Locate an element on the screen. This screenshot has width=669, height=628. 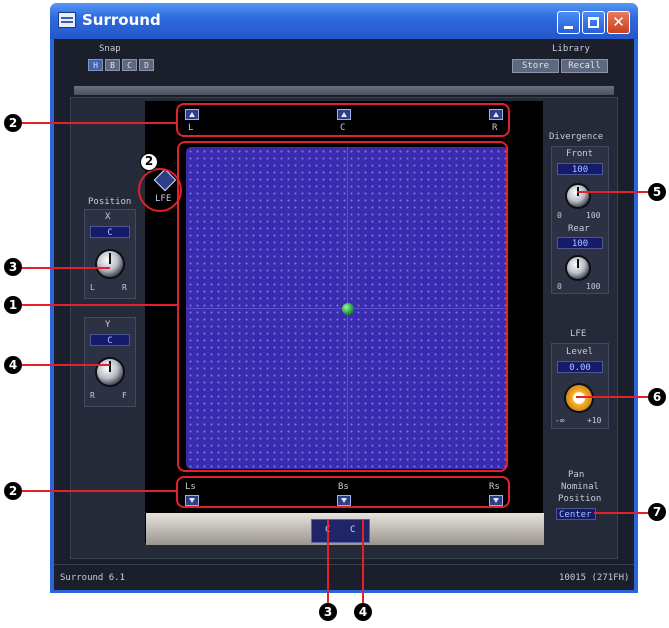
front-speakers-highlight is located at coordinates (343, 120).